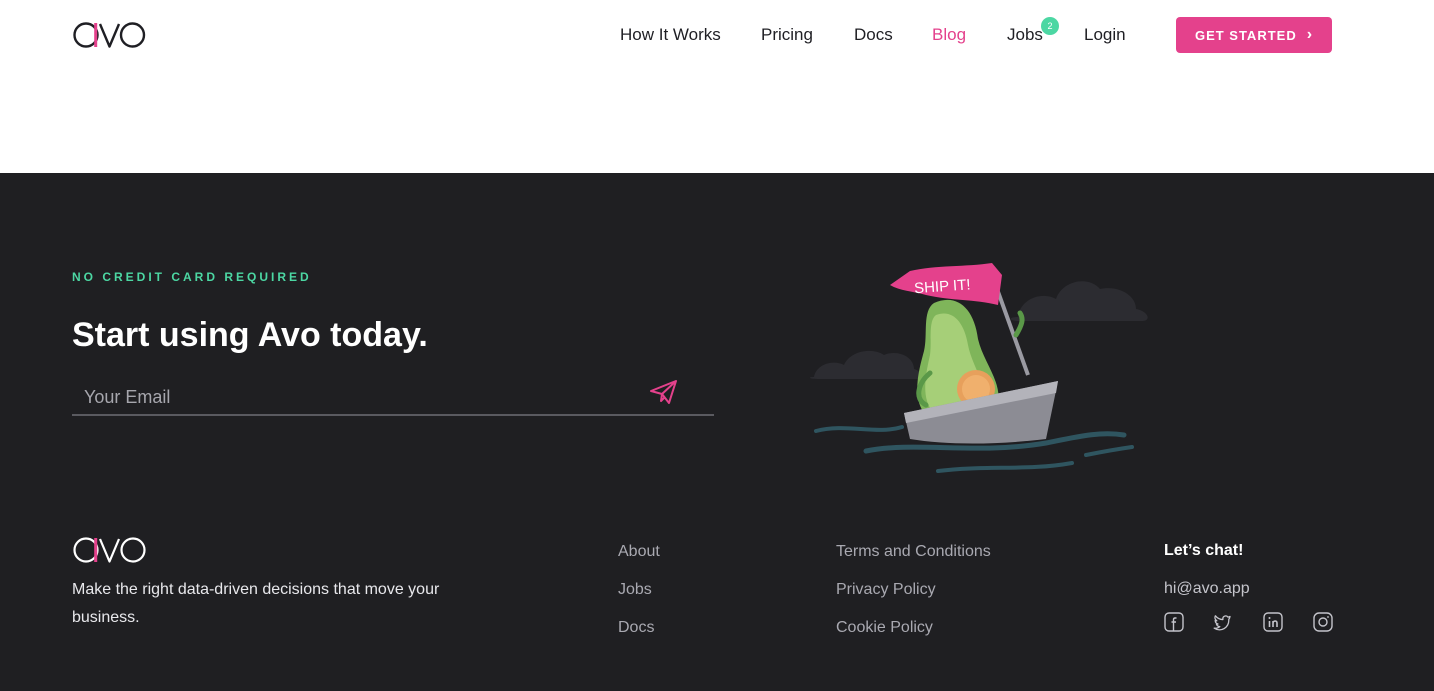 The height and width of the screenshot is (691, 1434). I want to click on footer-link-docs: Docs, so click(636, 628).